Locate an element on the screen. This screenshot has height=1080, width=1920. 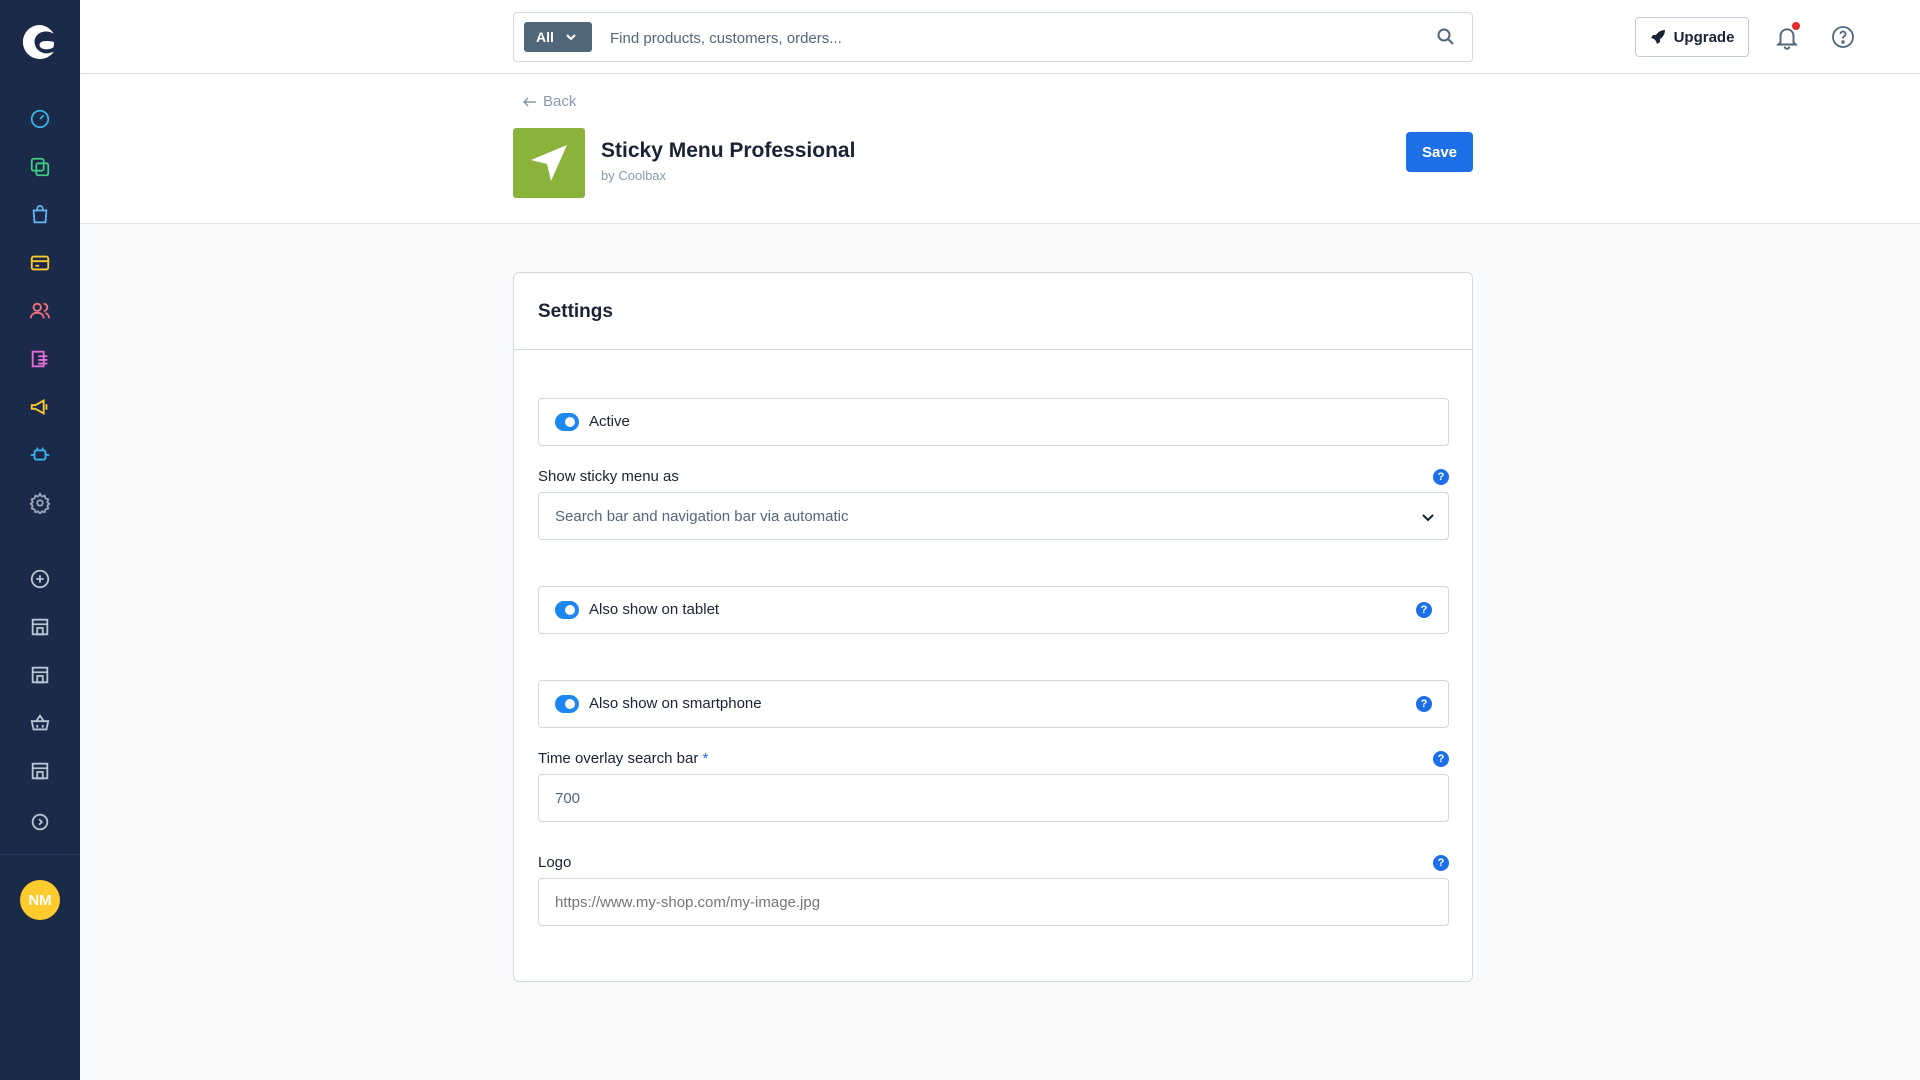
help-icon is located at coordinates (1843, 37).